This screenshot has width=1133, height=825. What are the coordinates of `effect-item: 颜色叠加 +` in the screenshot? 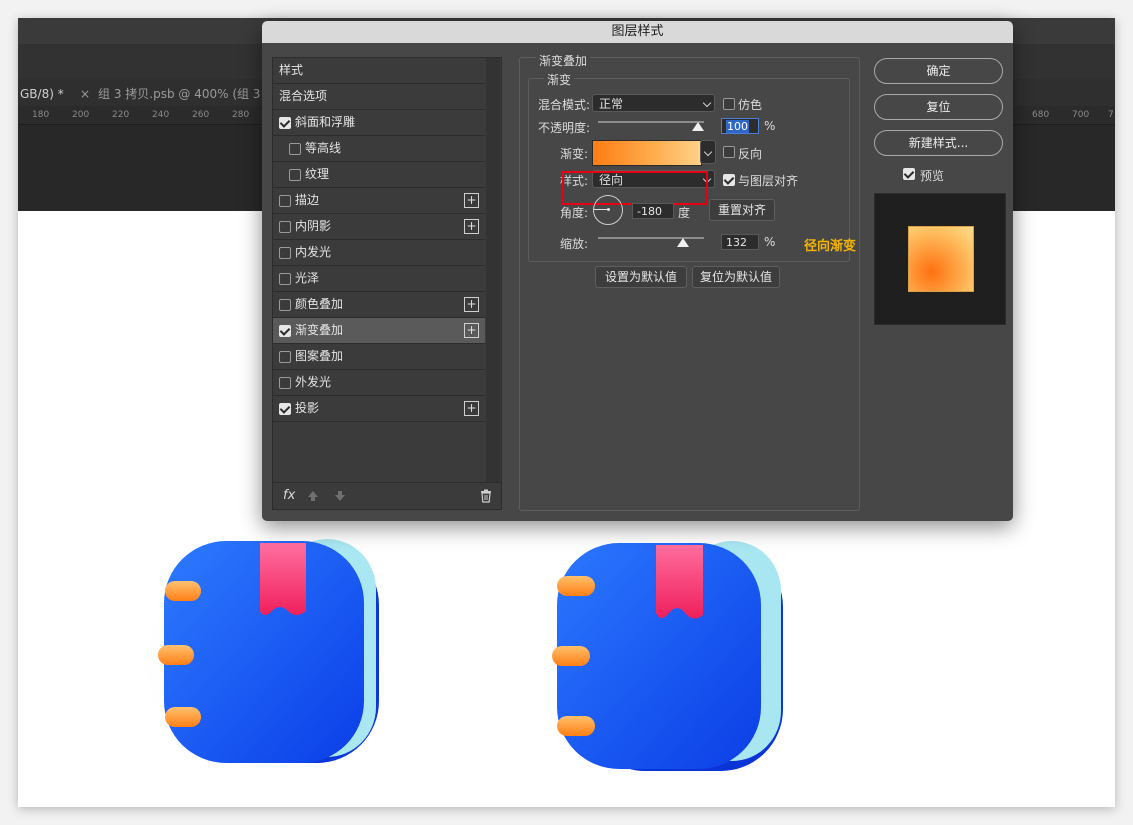 It's located at (379, 305).